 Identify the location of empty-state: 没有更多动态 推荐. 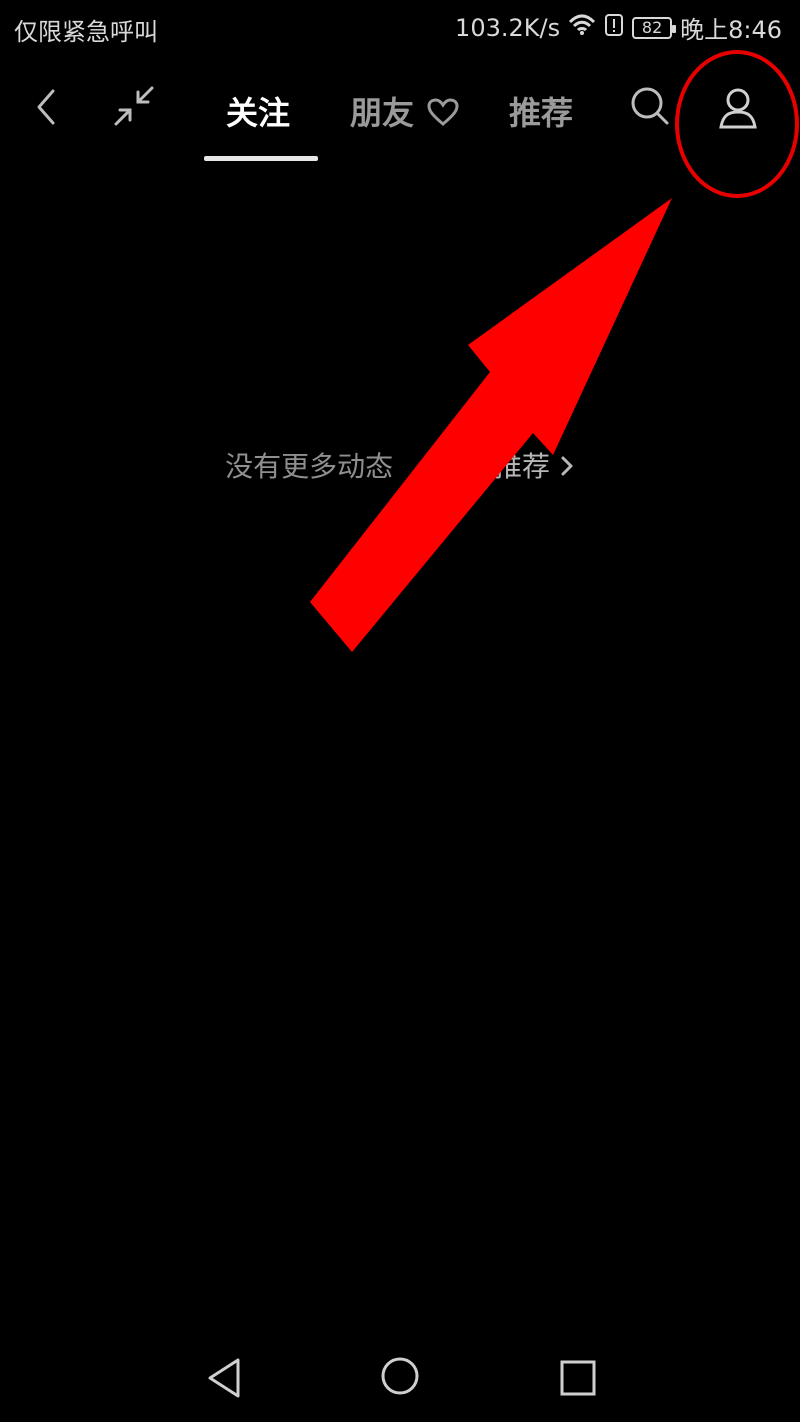
(400, 465).